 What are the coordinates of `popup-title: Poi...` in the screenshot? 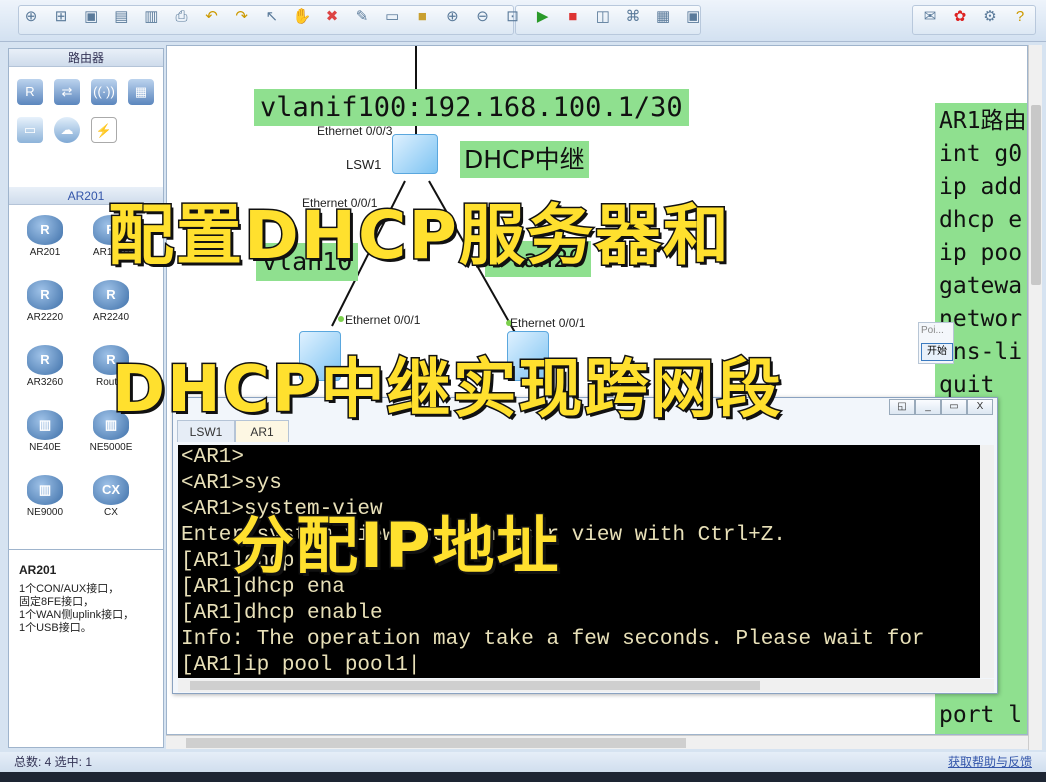 It's located at (932, 330).